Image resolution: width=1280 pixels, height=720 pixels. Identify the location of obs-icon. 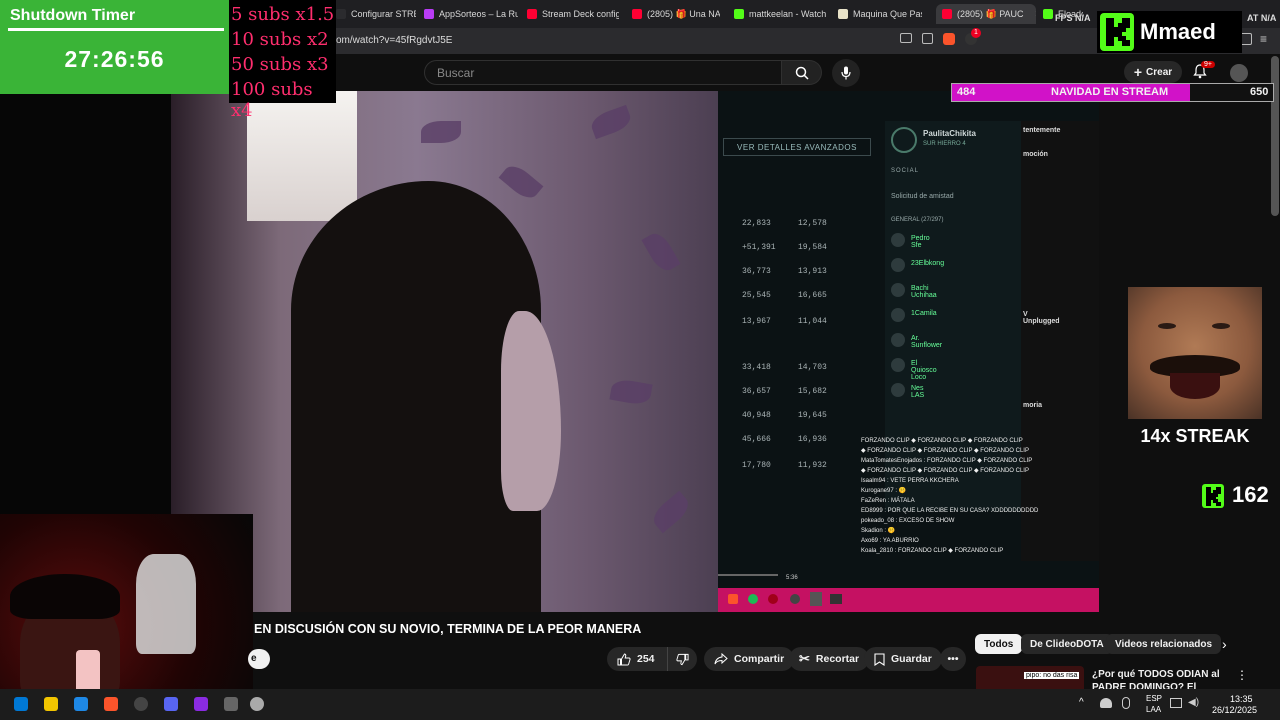
(141, 704).